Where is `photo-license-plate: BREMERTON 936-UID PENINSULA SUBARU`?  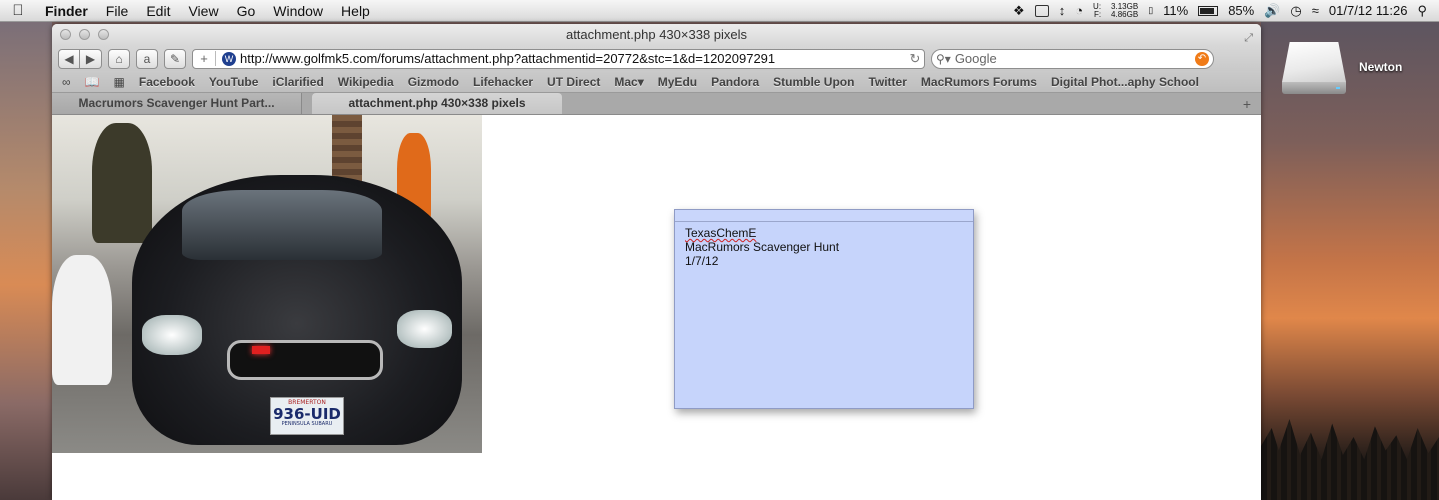
photo-license-plate: BREMERTON 936-UID PENINSULA SUBARU is located at coordinates (307, 416).